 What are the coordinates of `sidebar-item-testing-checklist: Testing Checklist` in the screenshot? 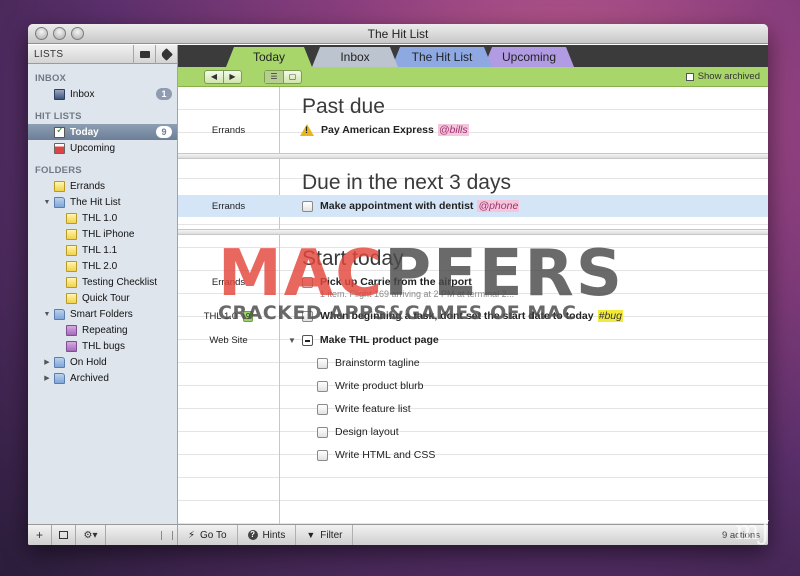 It's located at (102, 282).